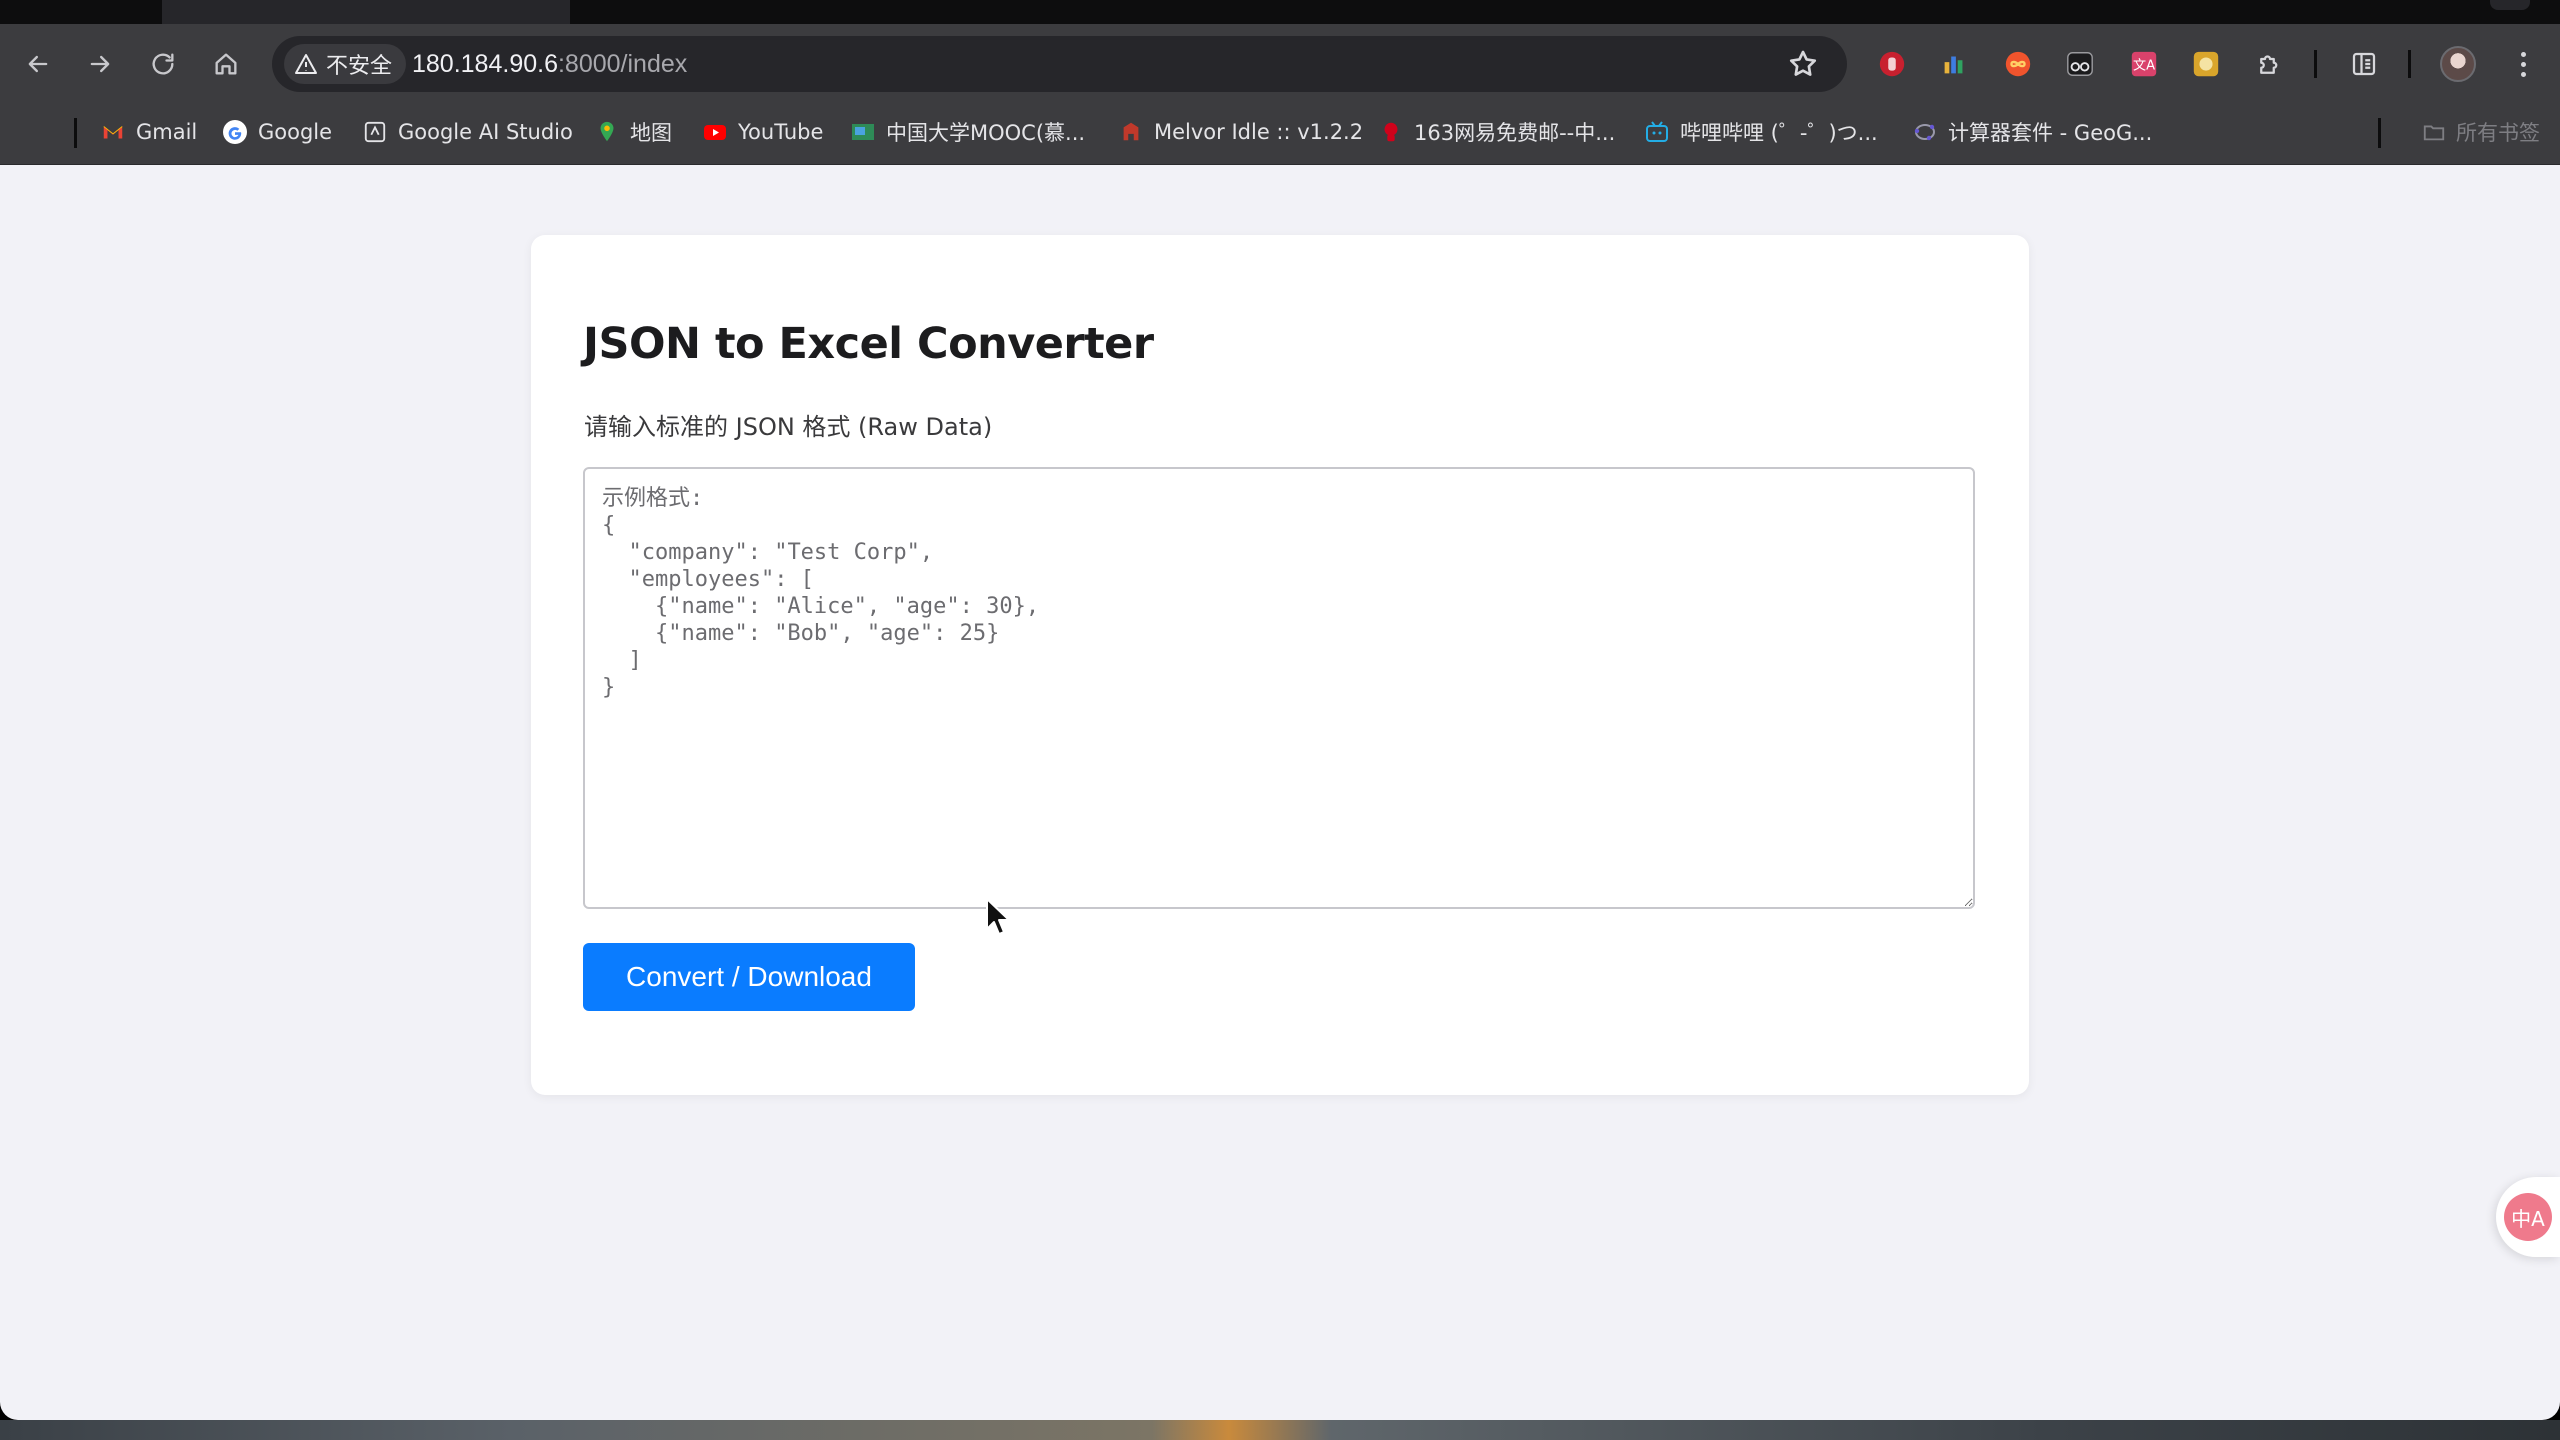  I want to click on tab-strip, so click(1280, 12).